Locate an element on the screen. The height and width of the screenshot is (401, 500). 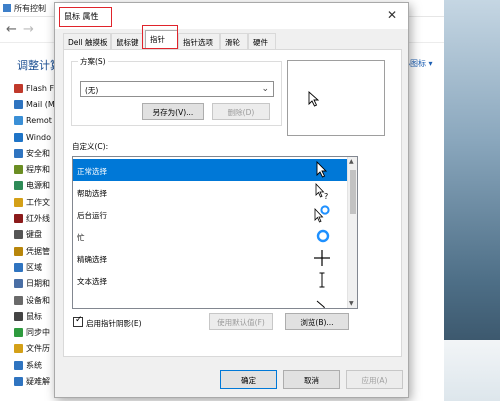
control-panel-item-label: 安全和 is located at coordinates (38, 153).